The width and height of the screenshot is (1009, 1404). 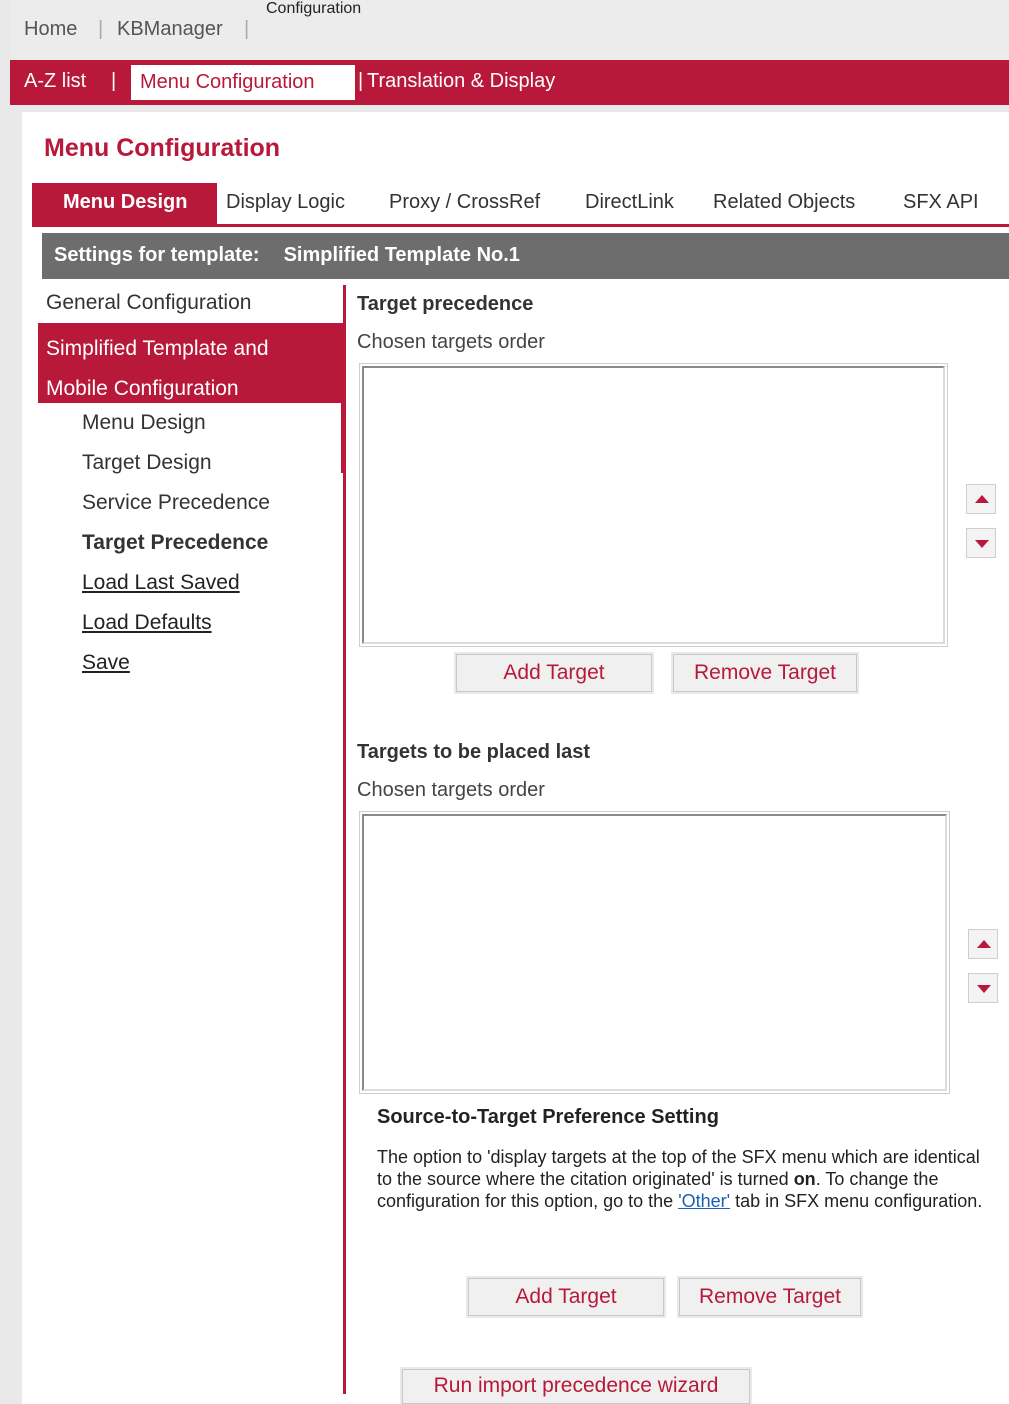 I want to click on subnav-translation-display-link: Translation & Display, so click(x=461, y=81).